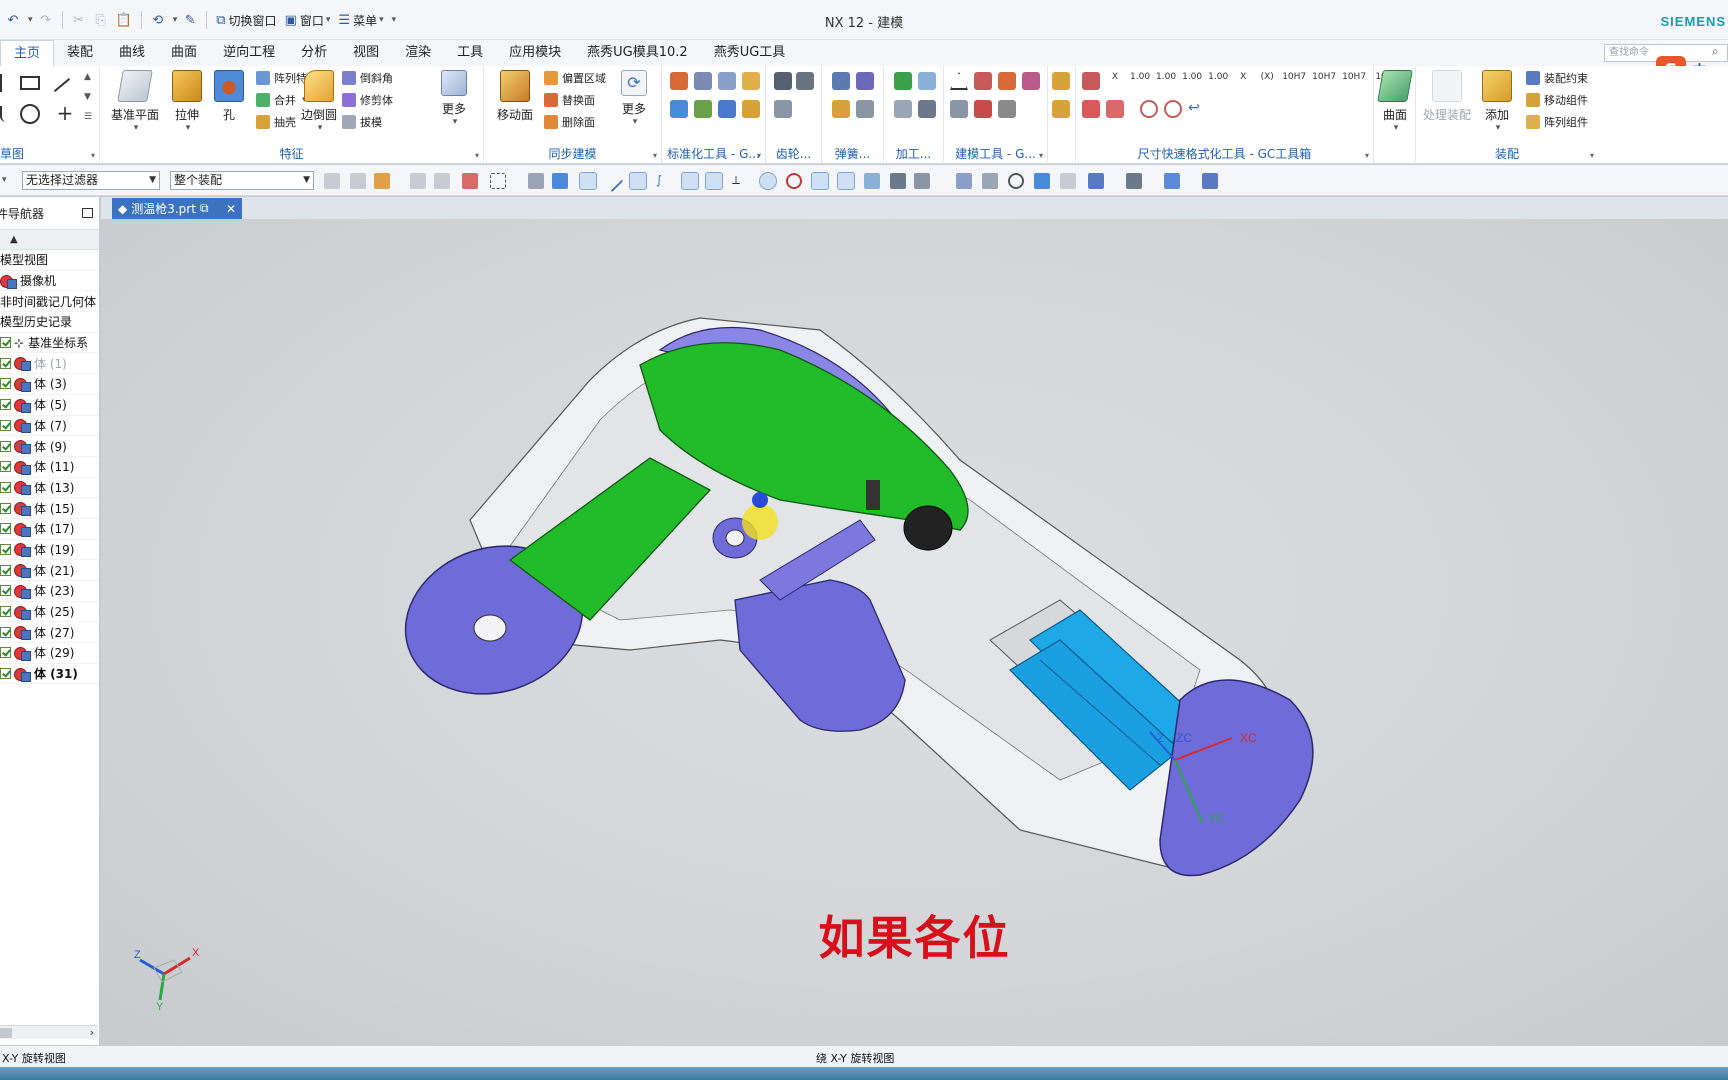 This screenshot has height=1080, width=1728. I want to click on dimension-format-button: 10H7, so click(1294, 77).